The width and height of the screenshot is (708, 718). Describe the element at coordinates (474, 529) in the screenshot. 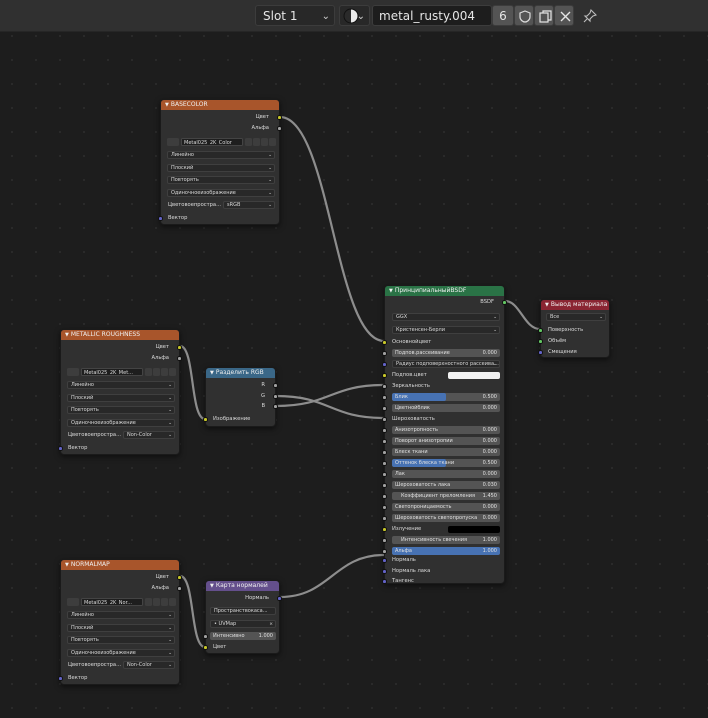

I see `emission-color-swatch` at that location.